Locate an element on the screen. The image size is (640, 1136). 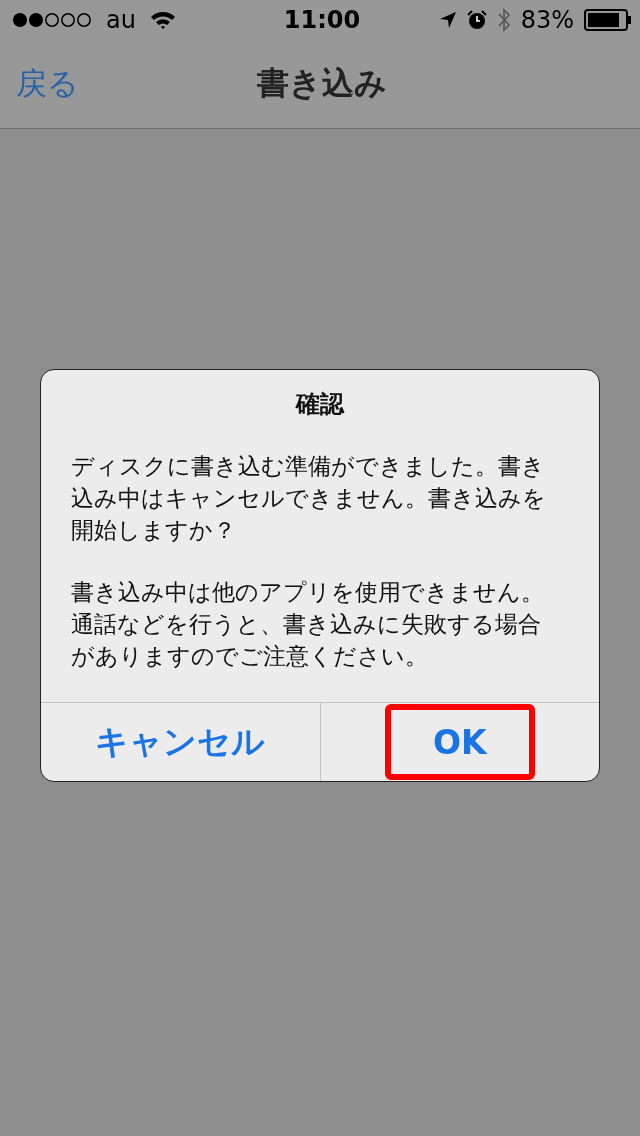
status-time: 11:00 is located at coordinates (322, 20).